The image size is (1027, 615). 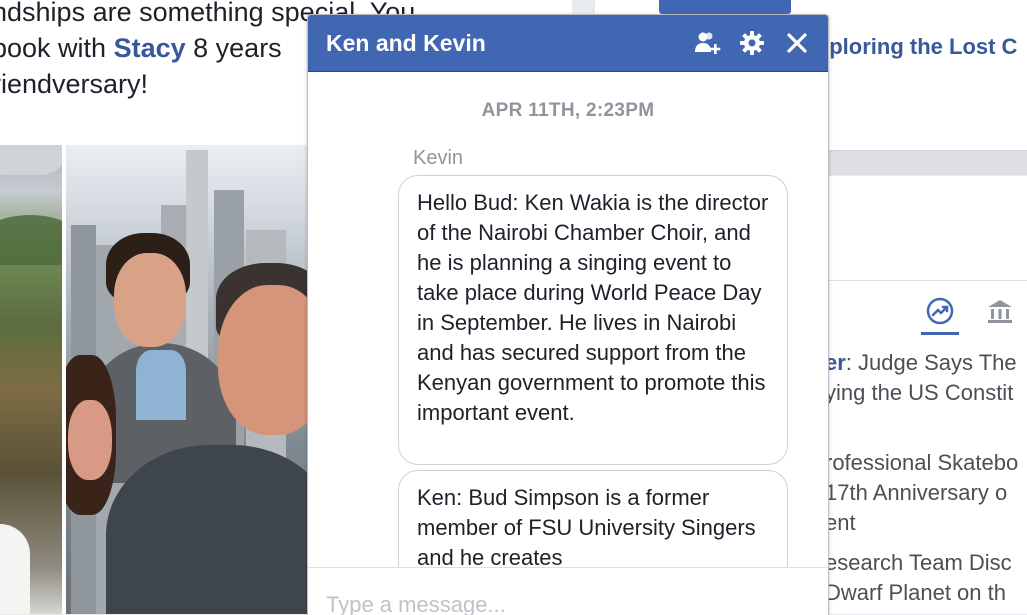 I want to click on right-top-button, so click(x=725, y=7).